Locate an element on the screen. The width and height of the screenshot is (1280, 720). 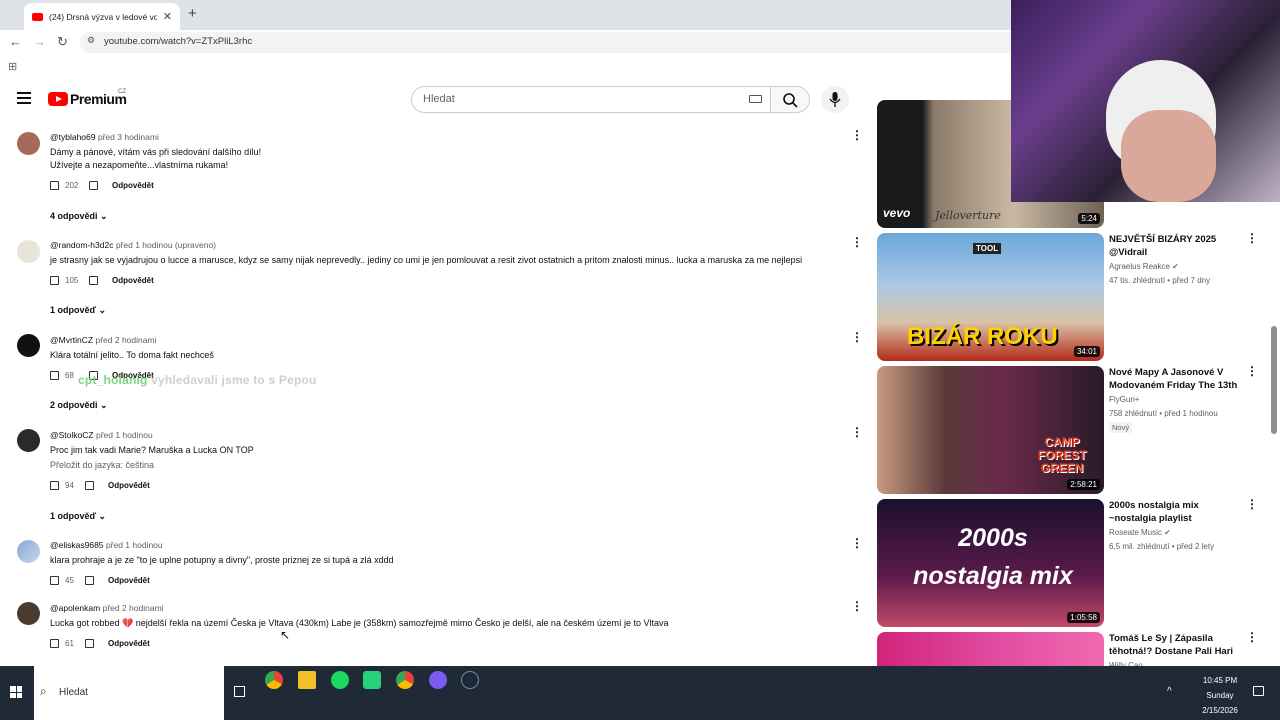
channel-name: Roseate Music ✔ is located at coordinates (1140, 532).